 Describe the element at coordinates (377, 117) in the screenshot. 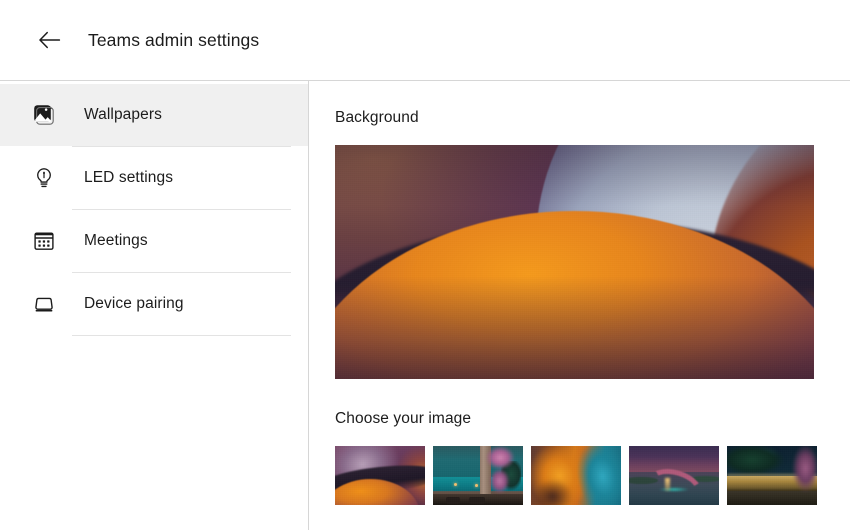

I see `background-section-title: Background` at that location.